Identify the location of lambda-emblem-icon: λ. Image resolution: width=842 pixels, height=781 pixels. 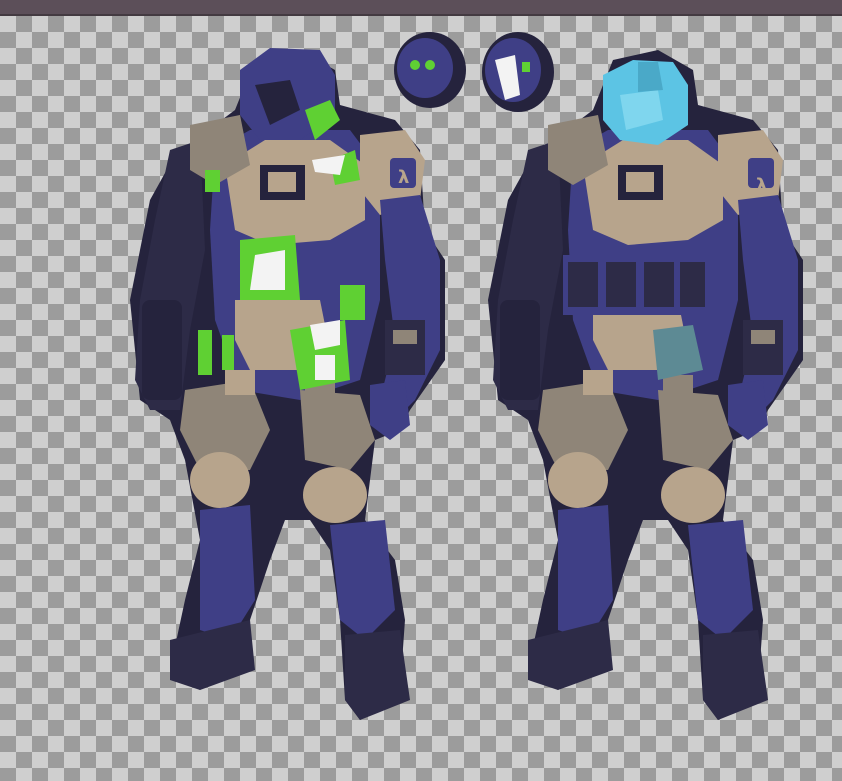
(403, 177).